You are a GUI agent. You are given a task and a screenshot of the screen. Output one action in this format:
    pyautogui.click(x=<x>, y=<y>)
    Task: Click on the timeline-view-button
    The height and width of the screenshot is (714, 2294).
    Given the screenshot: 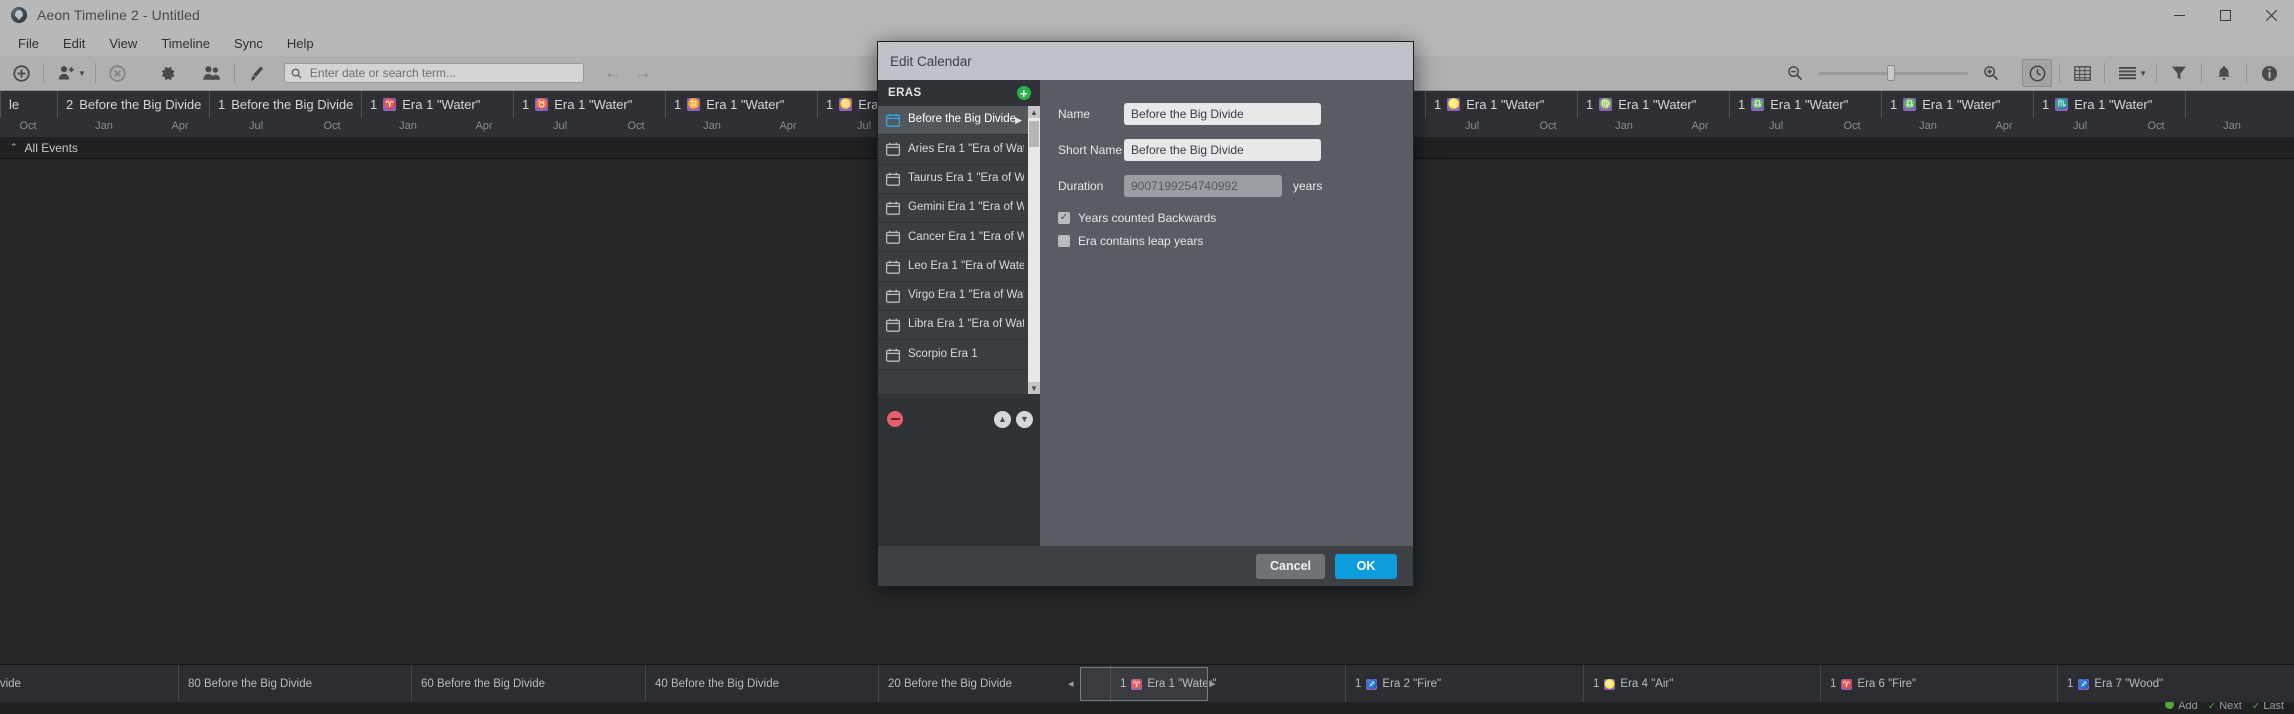 What is the action you would take?
    pyautogui.click(x=2037, y=73)
    